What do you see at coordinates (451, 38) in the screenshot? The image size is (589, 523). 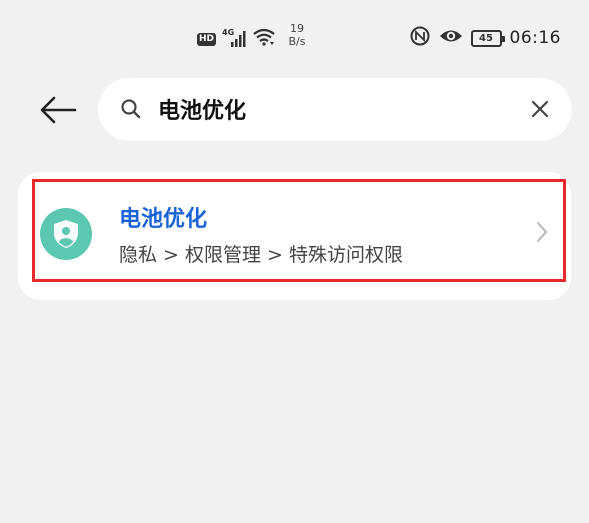 I see `eye-icon` at bounding box center [451, 38].